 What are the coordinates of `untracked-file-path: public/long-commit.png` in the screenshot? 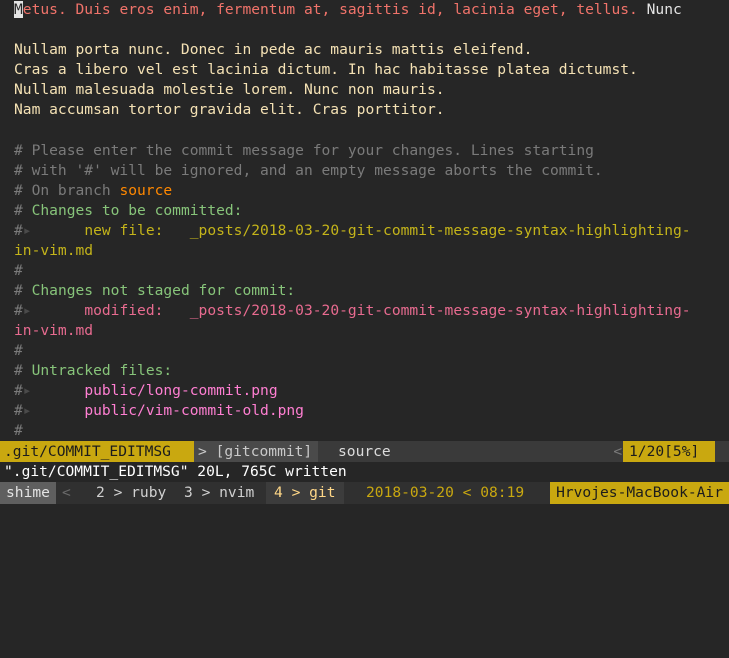 It's located at (181, 390).